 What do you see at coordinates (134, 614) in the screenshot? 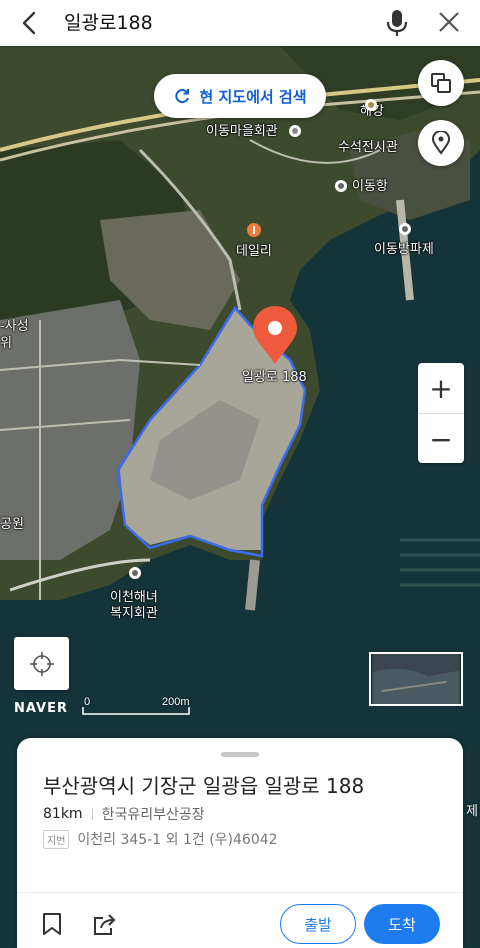
I see `place-label-icheon-2: 복지회관` at bounding box center [134, 614].